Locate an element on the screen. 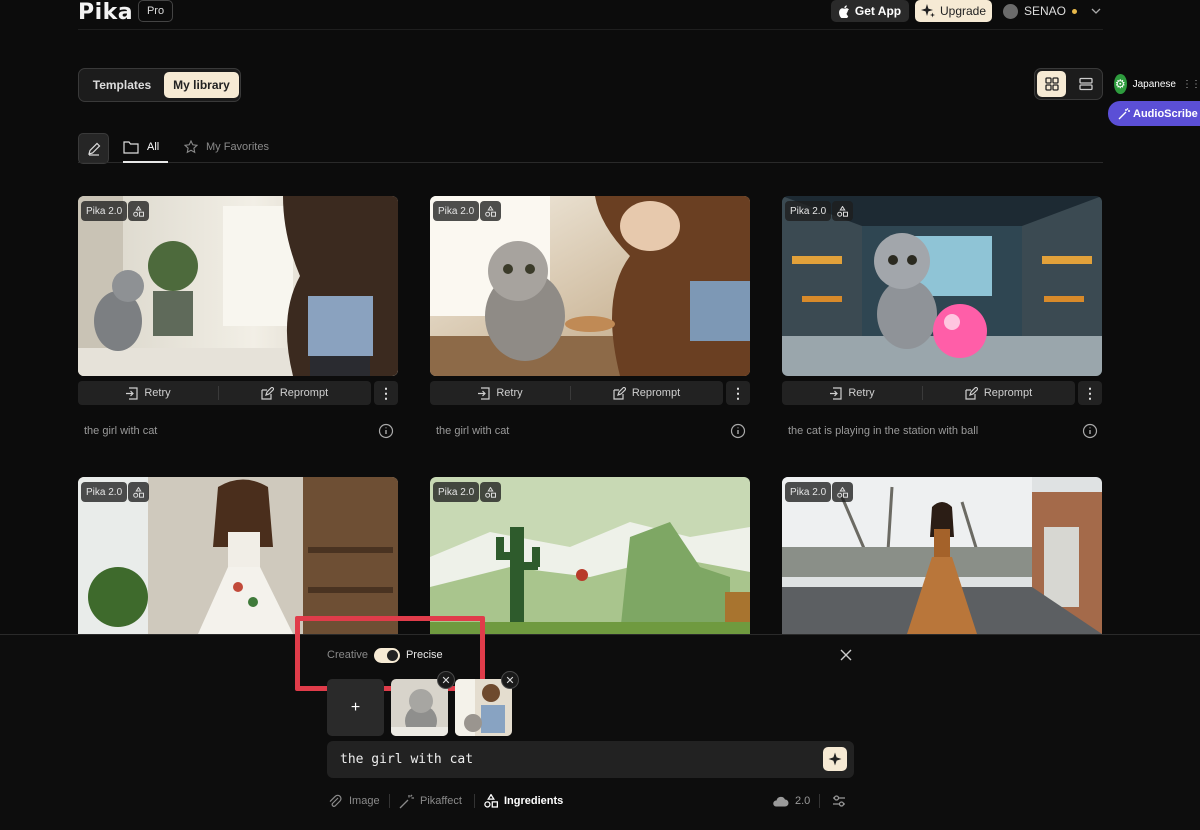 This screenshot has width=1200, height=830. tab-my-library: My library is located at coordinates (201, 85).